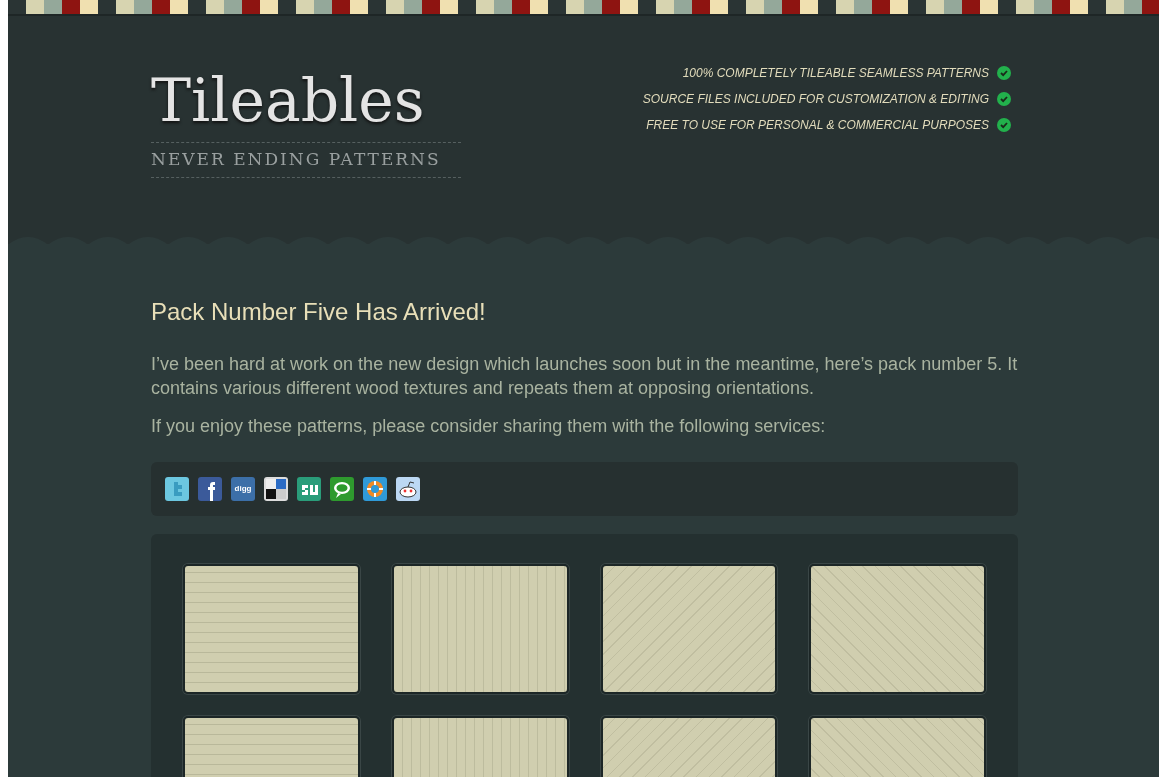 The width and height of the screenshot is (1159, 777). What do you see at coordinates (489, 426) in the screenshot?
I see `paragraph: If you enjoy these patterns, please consider sharing them with the following services:` at bounding box center [489, 426].